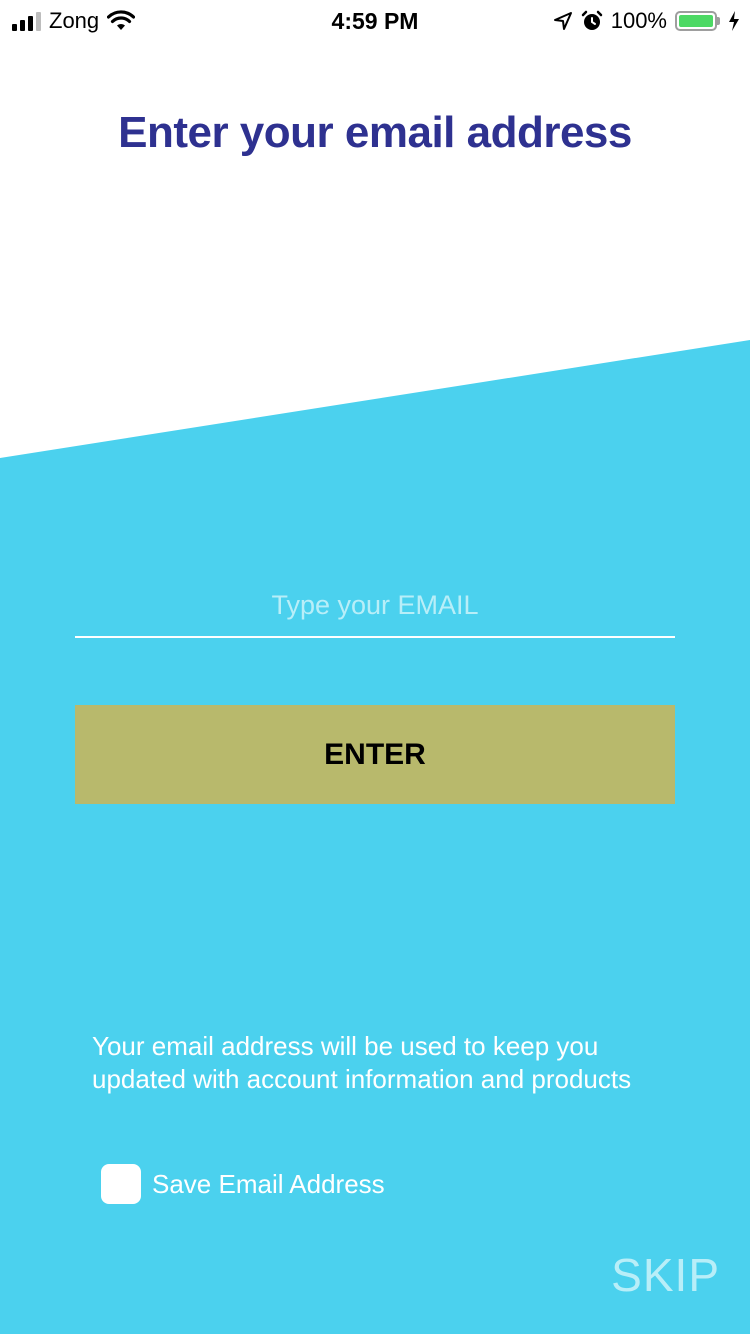 This screenshot has width=750, height=1334. I want to click on alarm-icon, so click(591, 20).